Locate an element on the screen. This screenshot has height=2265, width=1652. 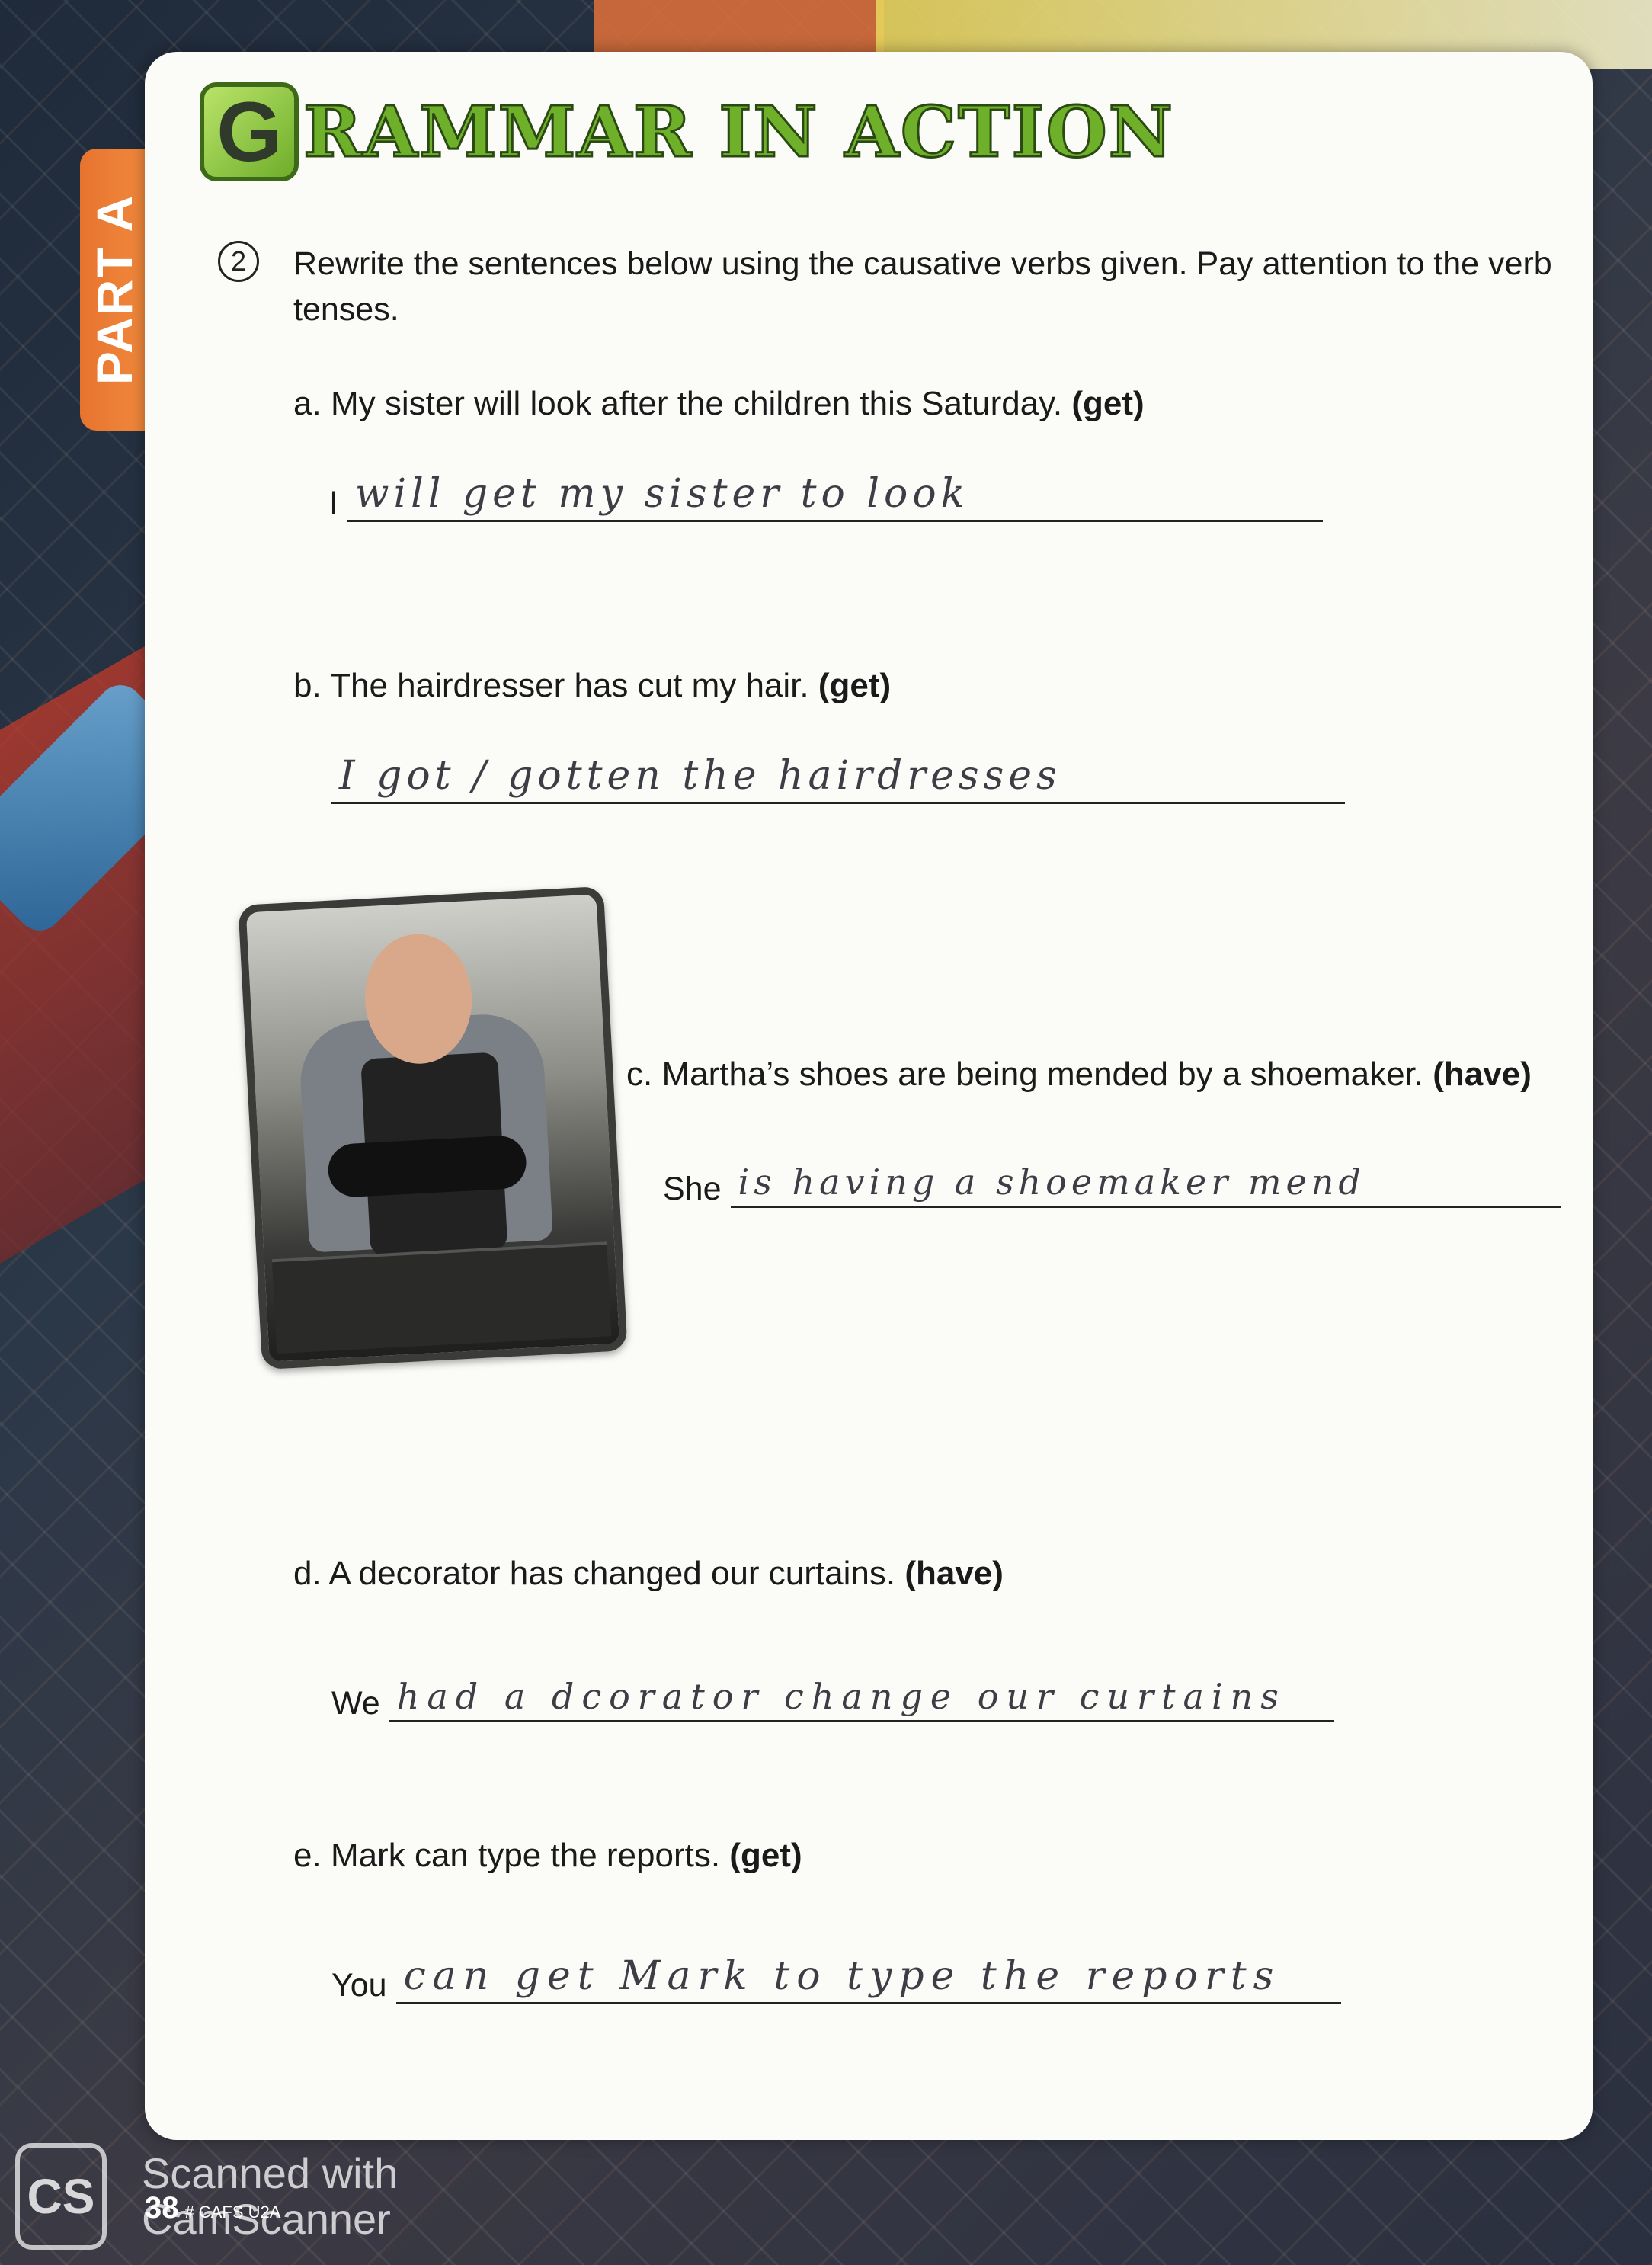
page-number: 38 # CAFS U2A is located at coordinates (212, 2208).